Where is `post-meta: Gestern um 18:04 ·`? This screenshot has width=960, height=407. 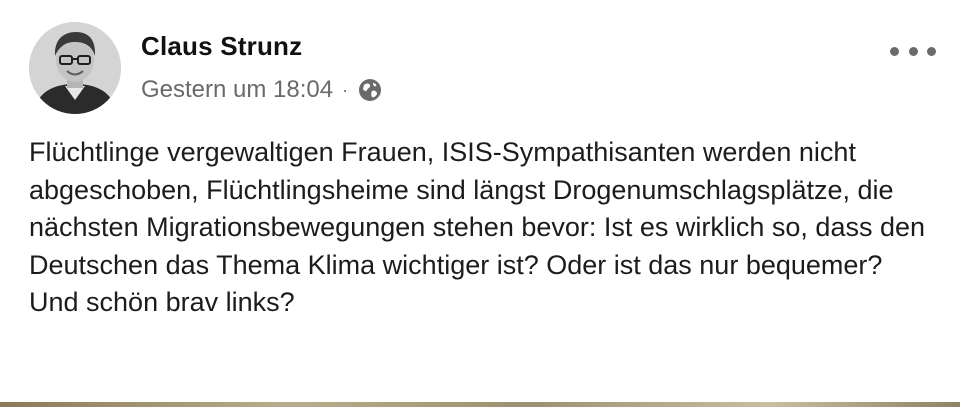
post-meta: Gestern um 18:04 · is located at coordinates (262, 90).